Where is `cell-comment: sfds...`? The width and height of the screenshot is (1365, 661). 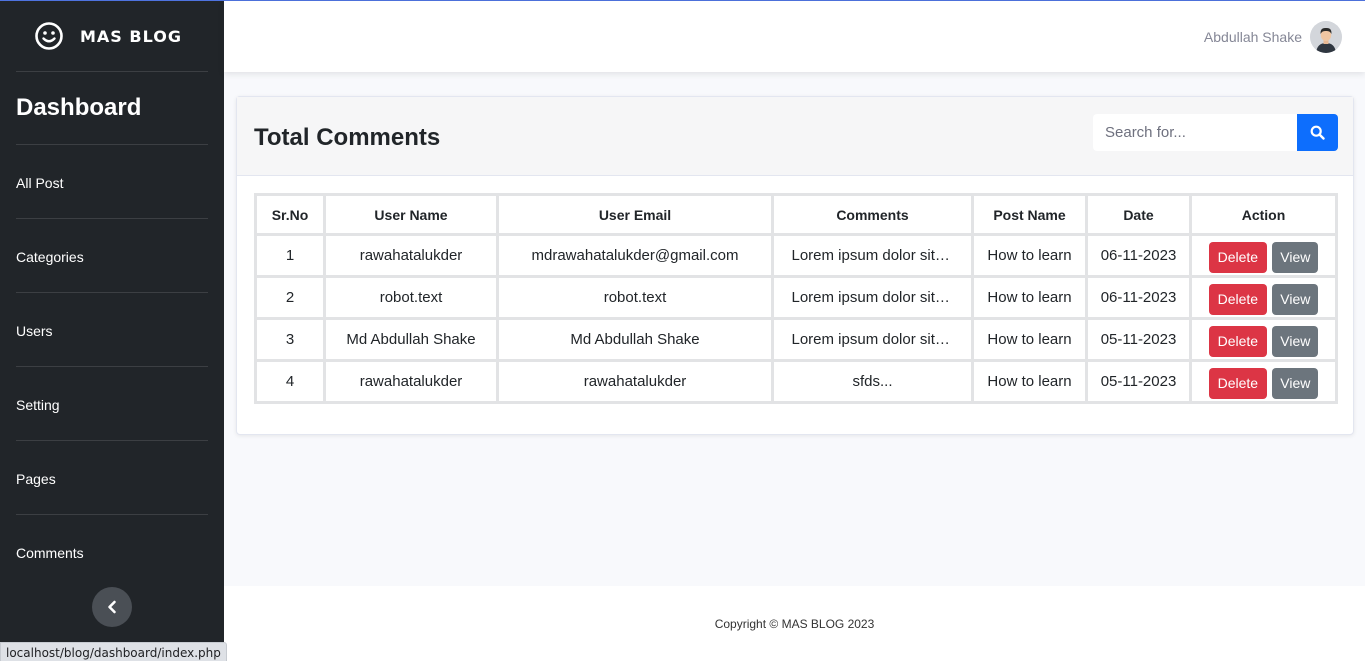
cell-comment: sfds... is located at coordinates (872, 381).